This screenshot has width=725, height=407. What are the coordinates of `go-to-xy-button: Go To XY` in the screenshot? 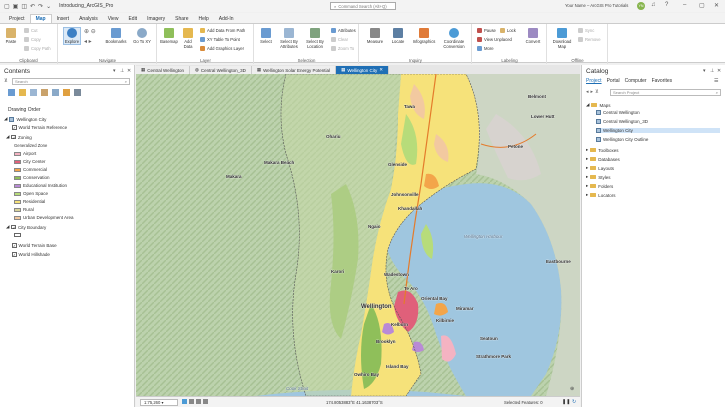 It's located at (142, 36).